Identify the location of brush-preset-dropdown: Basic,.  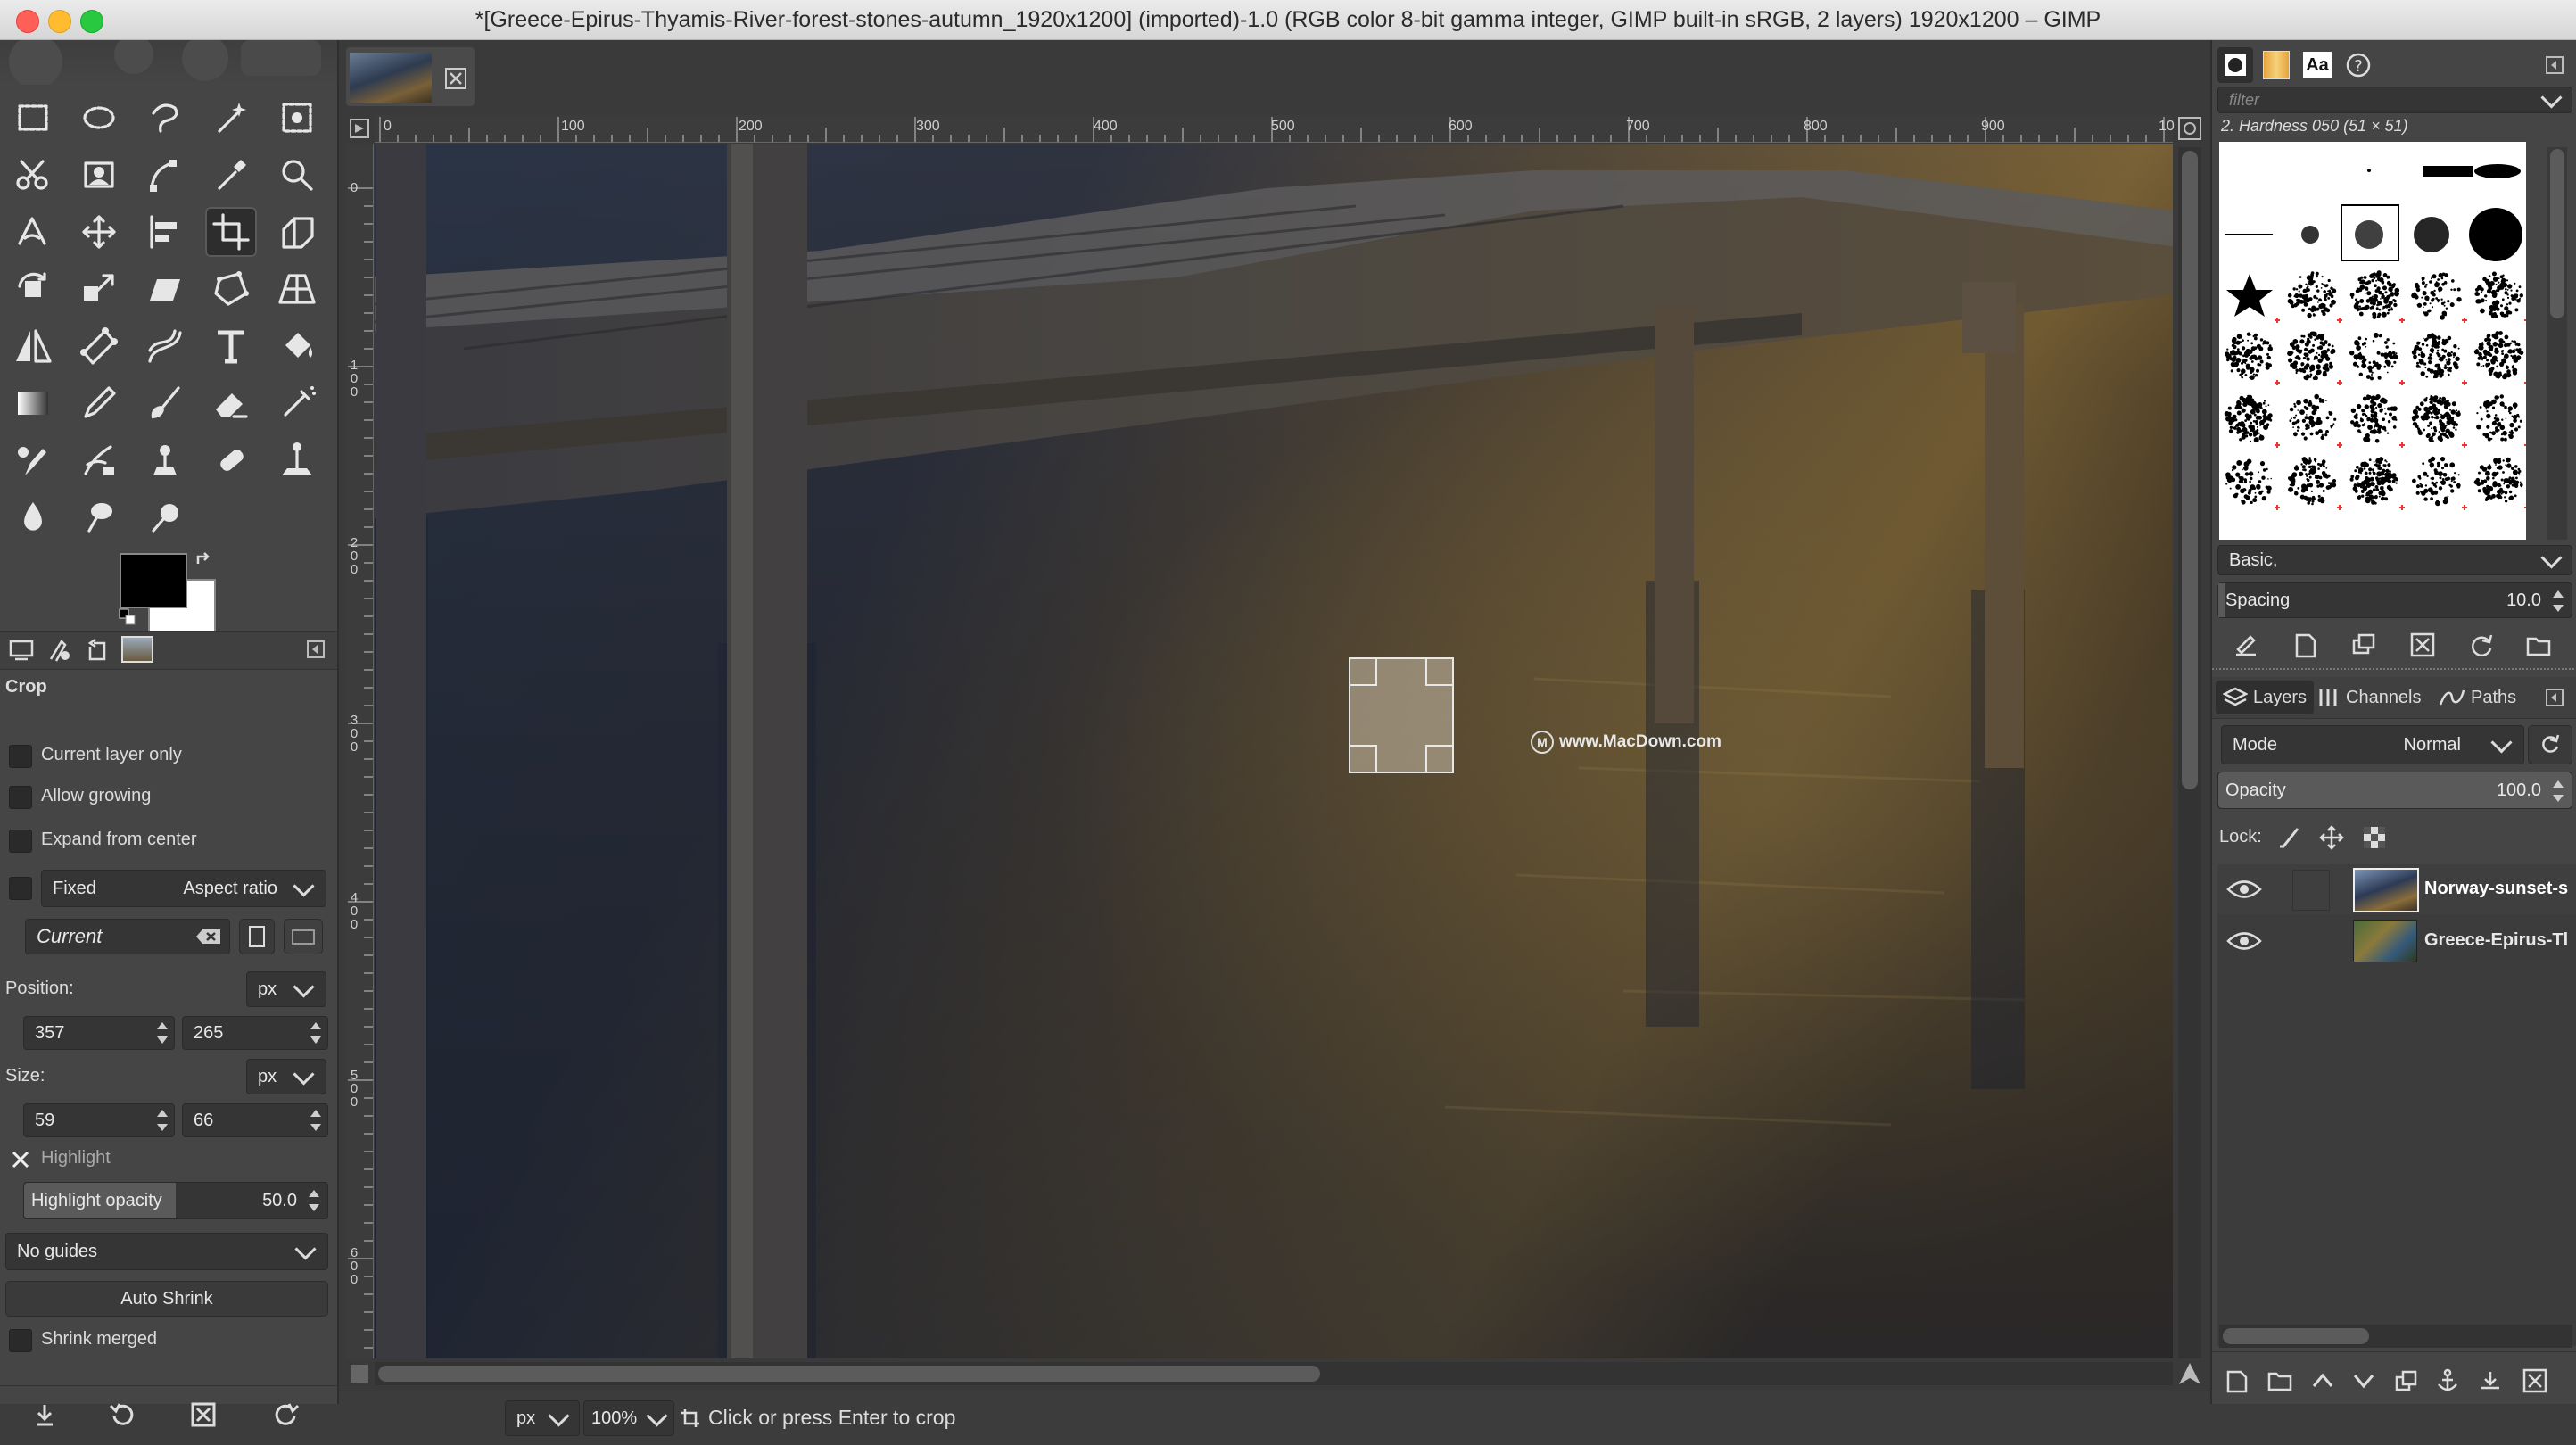
(2395, 560).